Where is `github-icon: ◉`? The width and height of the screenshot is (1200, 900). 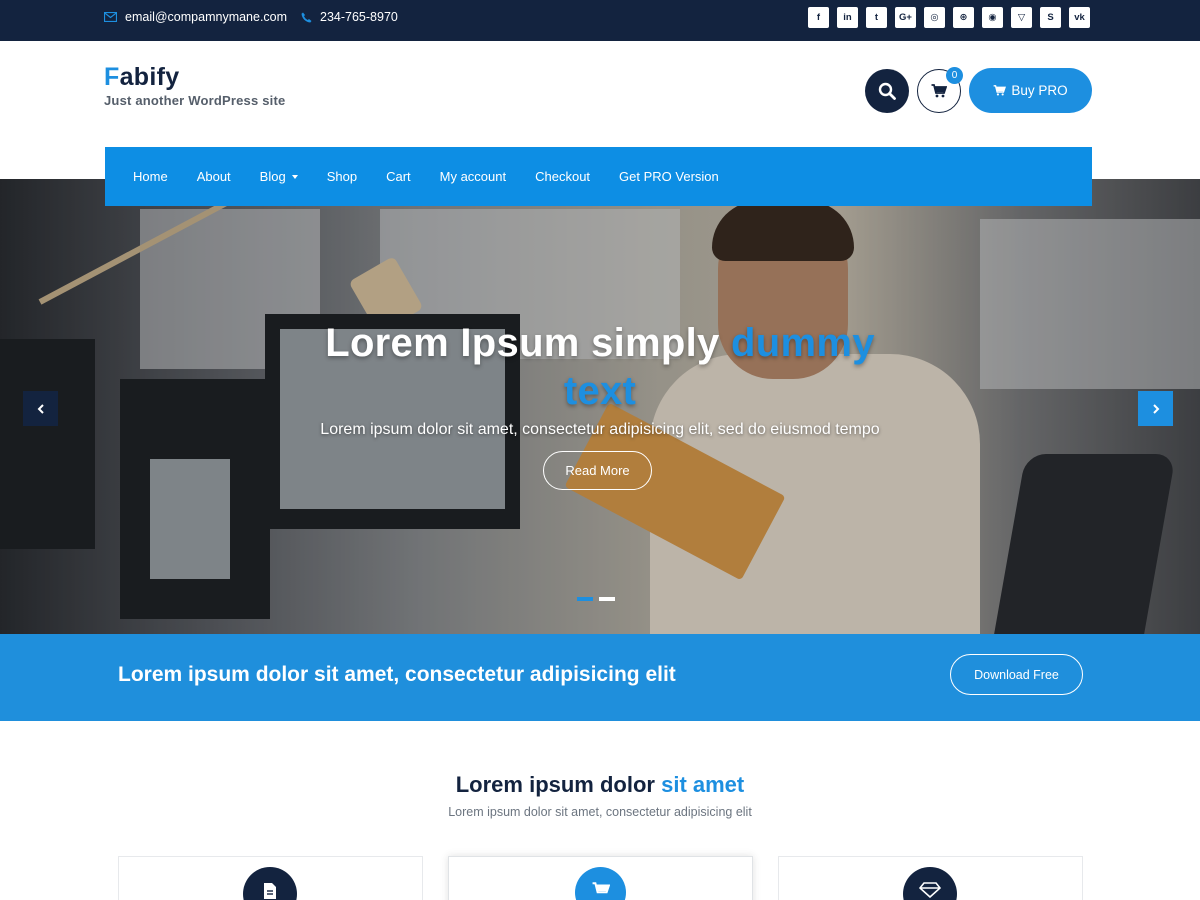 github-icon: ◉ is located at coordinates (992, 17).